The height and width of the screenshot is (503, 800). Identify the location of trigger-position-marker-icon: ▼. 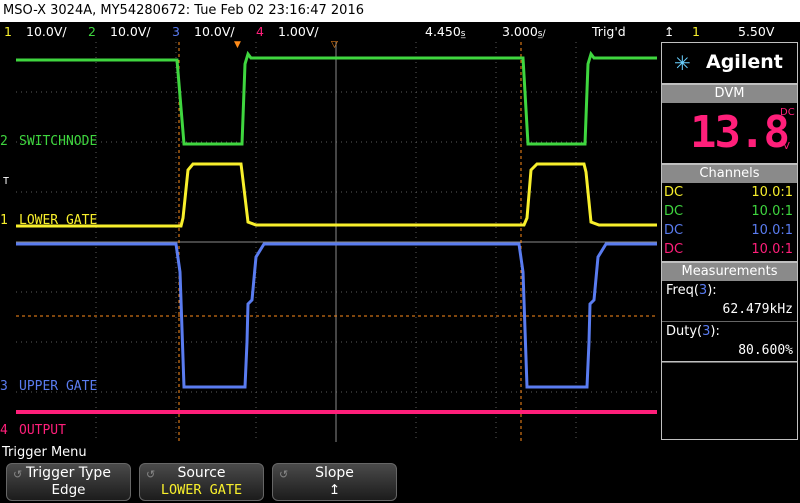
(237, 45).